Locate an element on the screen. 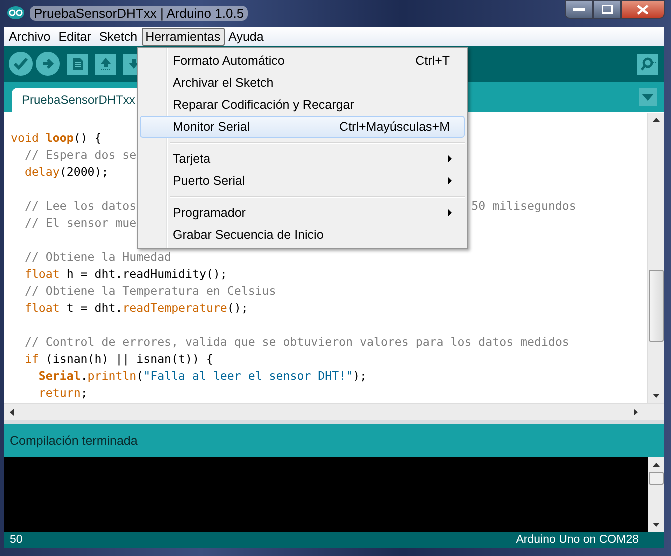  maximize-icon is located at coordinates (607, 9).